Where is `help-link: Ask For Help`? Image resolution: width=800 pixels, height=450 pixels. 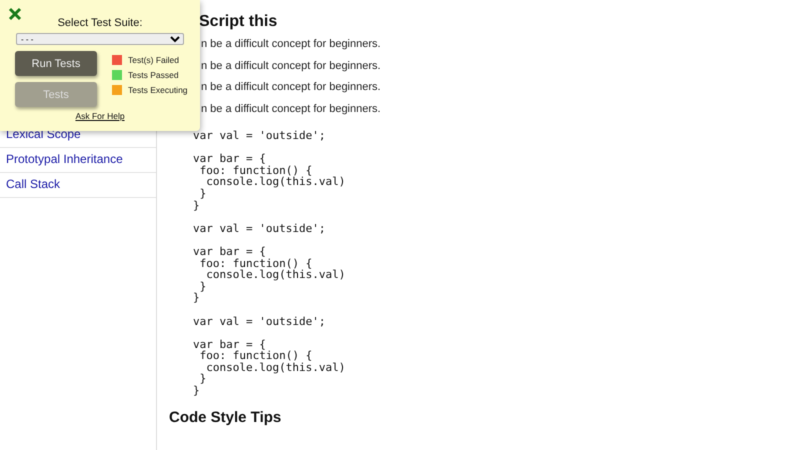 help-link: Ask For Help is located at coordinates (100, 116).